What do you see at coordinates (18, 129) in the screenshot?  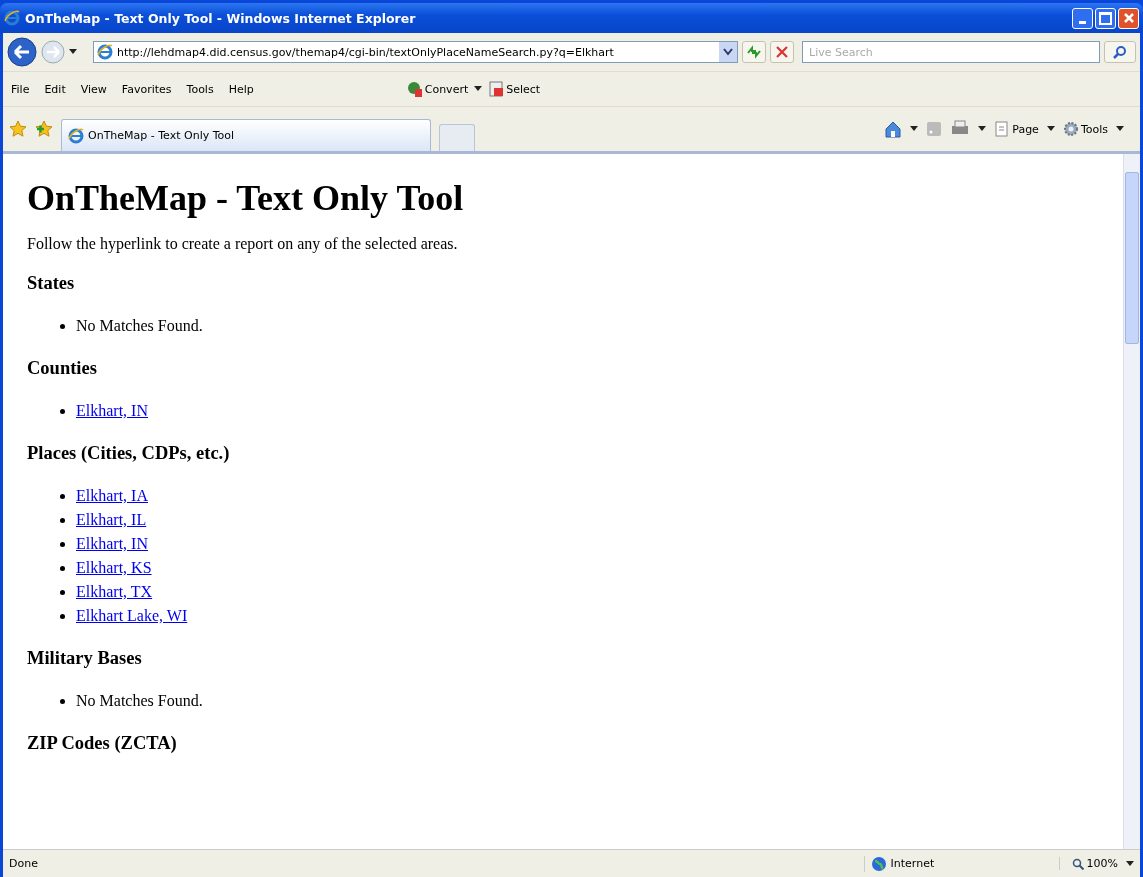 I see `favorites-star-icon` at bounding box center [18, 129].